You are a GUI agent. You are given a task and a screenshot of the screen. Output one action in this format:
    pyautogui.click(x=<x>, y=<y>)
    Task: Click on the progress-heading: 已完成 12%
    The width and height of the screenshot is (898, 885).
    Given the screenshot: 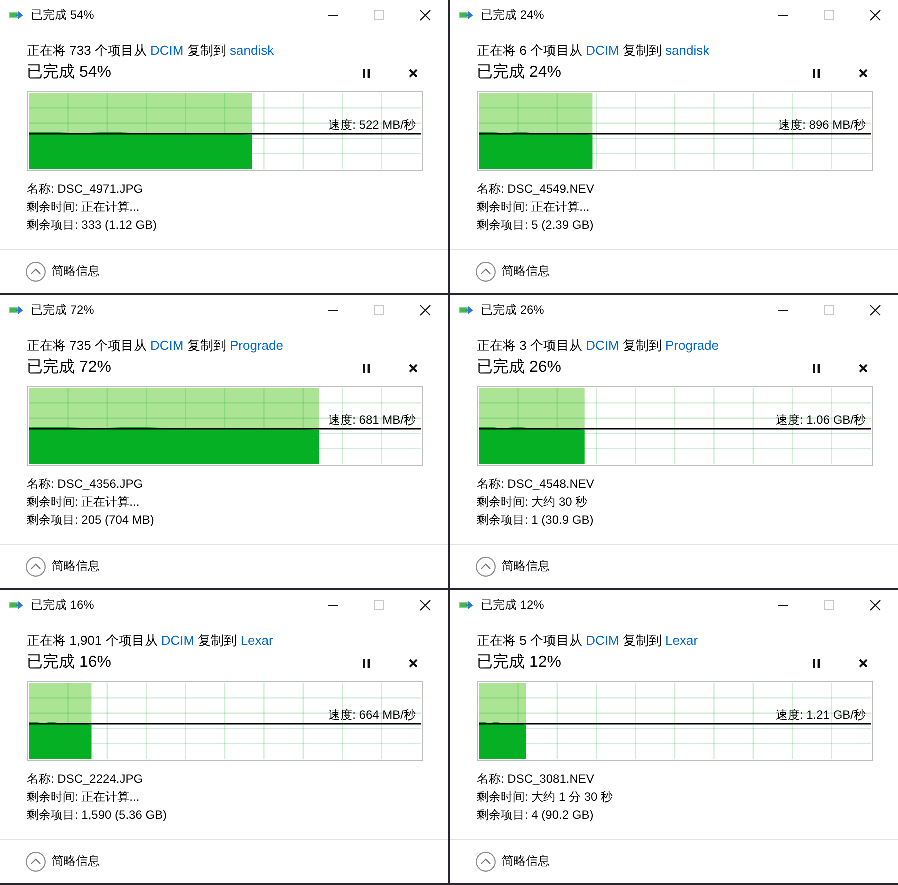 What is the action you would take?
    pyautogui.click(x=519, y=662)
    